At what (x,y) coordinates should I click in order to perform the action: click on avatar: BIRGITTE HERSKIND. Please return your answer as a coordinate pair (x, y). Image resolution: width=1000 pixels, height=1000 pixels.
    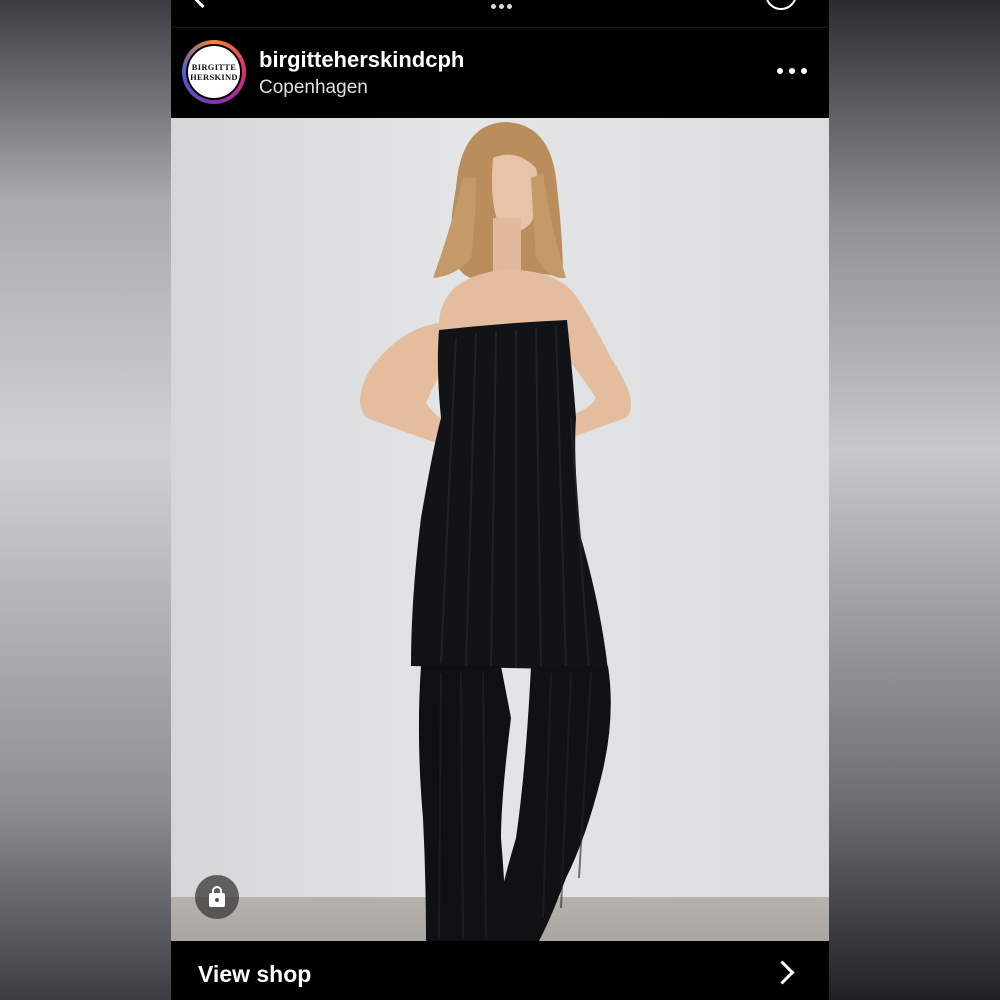
    Looking at the image, I should click on (214, 72).